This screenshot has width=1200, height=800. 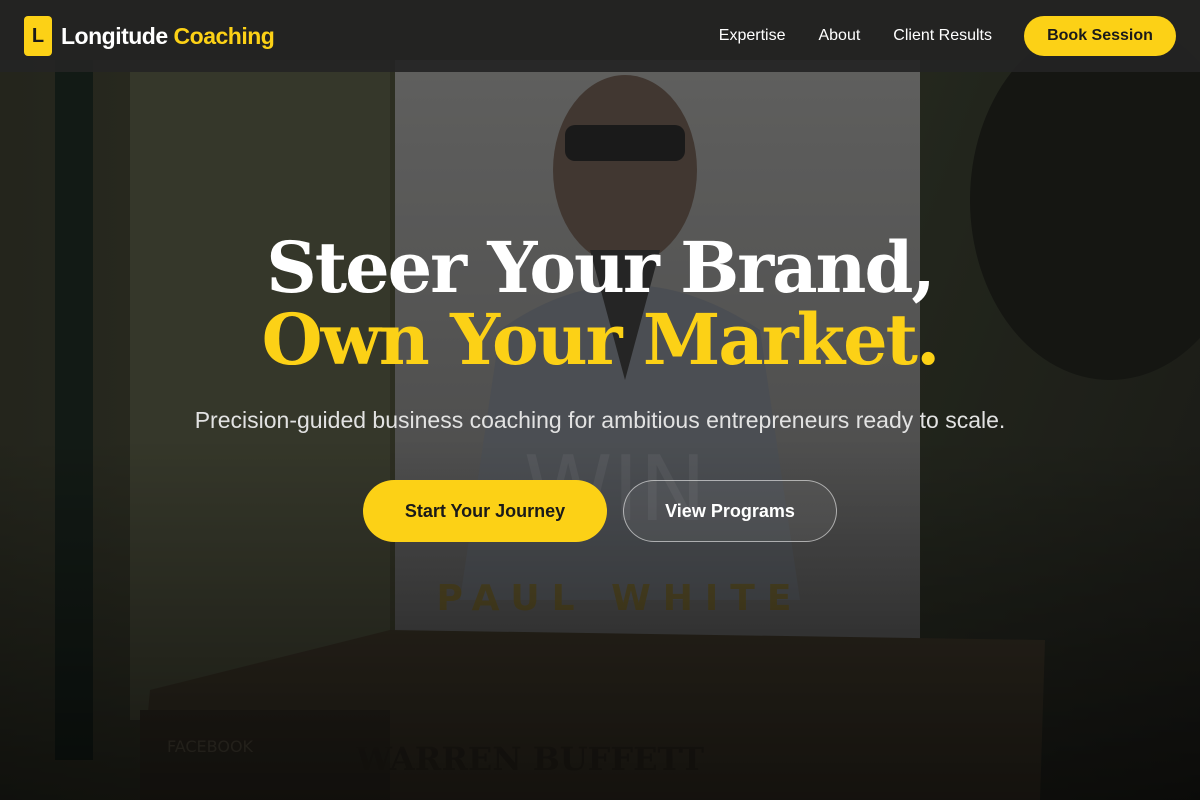 I want to click on headline-line-2: Own Your Market., so click(x=601, y=339).